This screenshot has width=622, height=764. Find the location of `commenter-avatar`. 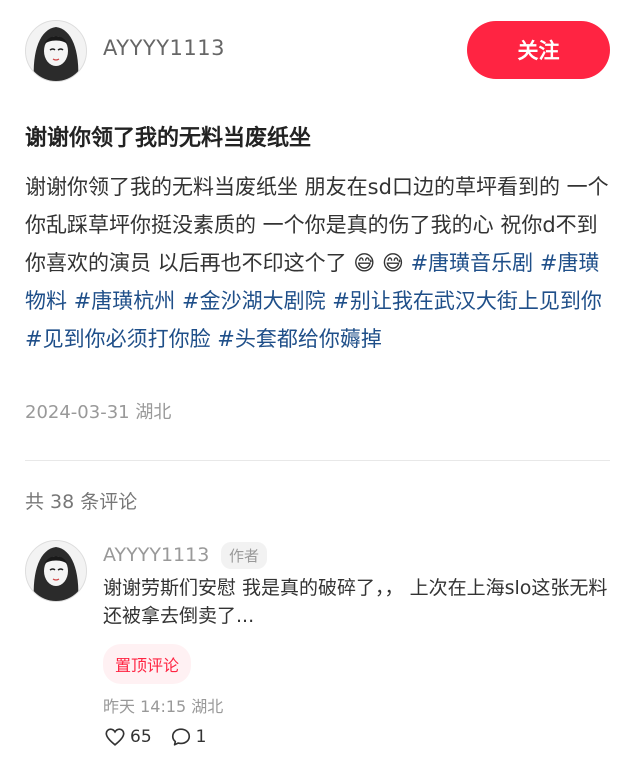

commenter-avatar is located at coordinates (56, 571).